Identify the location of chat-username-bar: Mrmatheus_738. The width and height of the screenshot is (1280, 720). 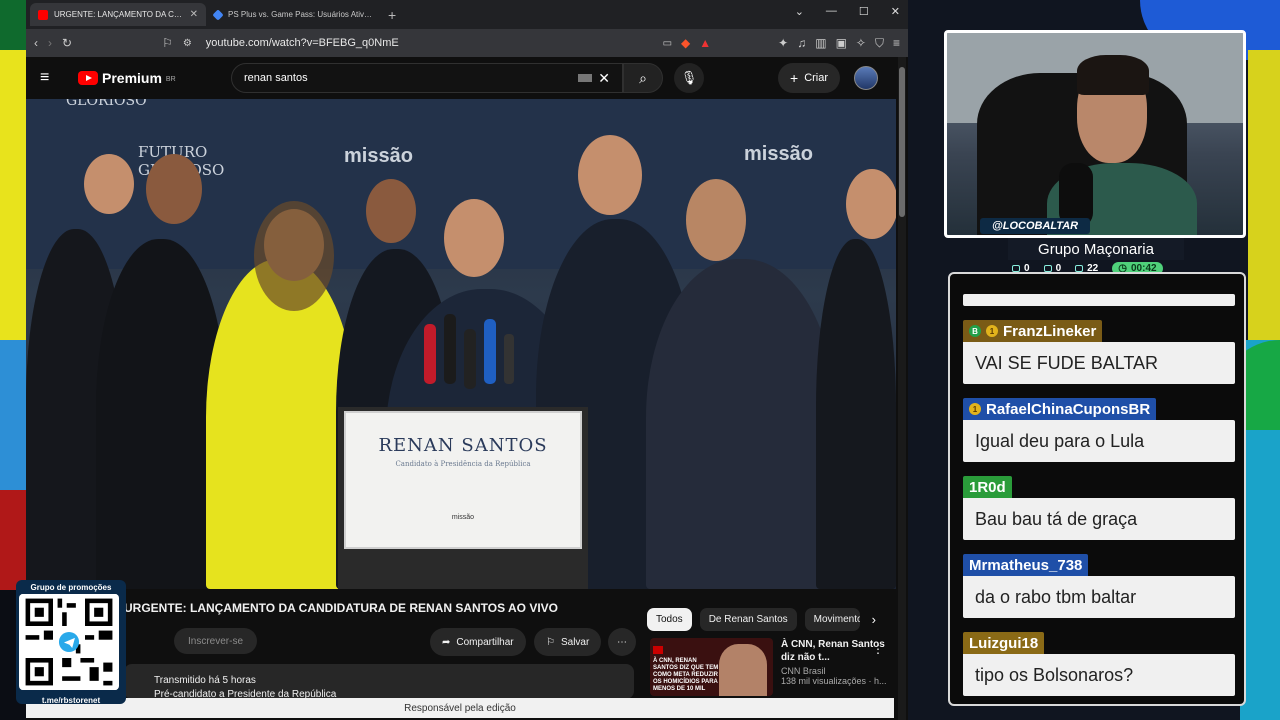
(1026, 565).